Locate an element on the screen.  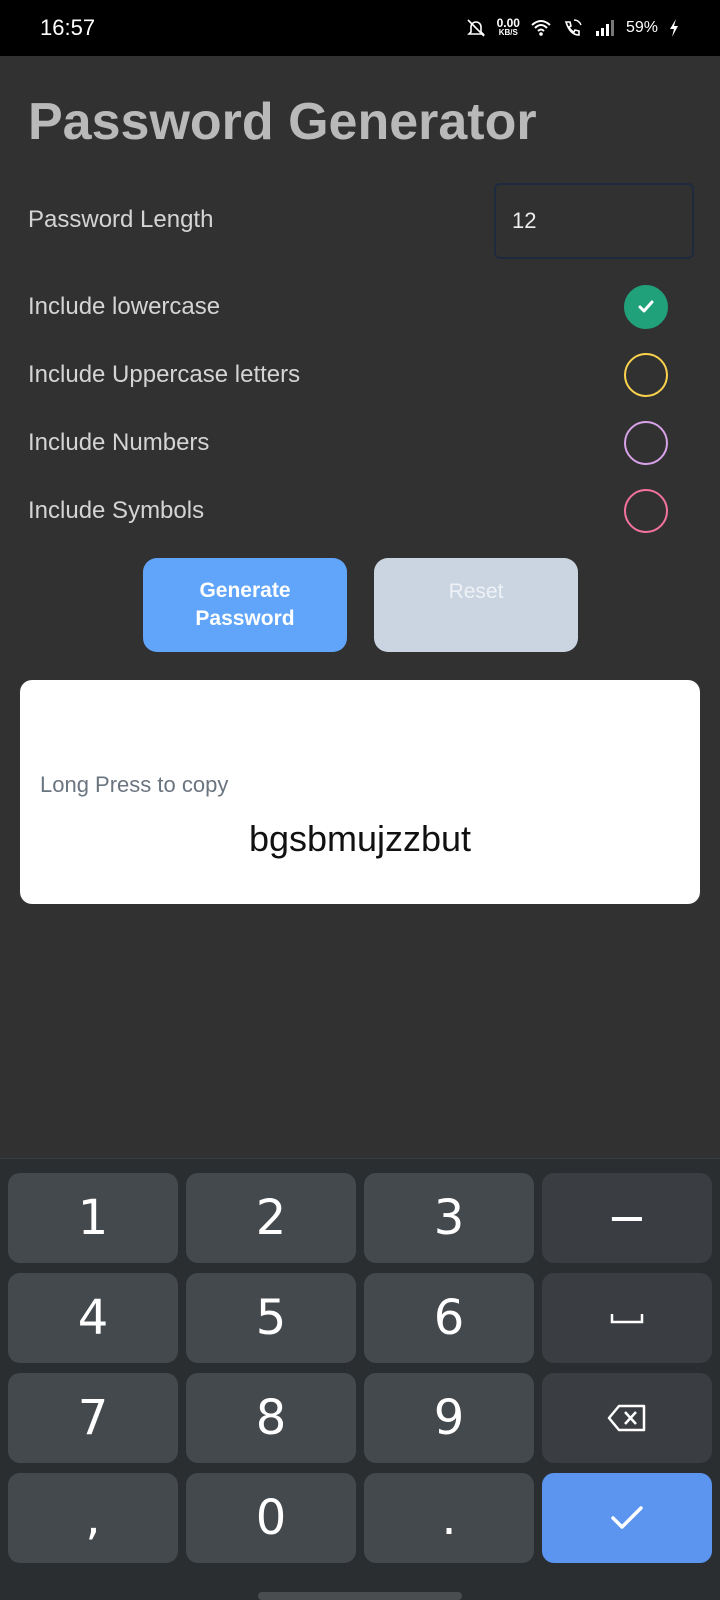
key-1: 1 is located at coordinates (93, 1218).